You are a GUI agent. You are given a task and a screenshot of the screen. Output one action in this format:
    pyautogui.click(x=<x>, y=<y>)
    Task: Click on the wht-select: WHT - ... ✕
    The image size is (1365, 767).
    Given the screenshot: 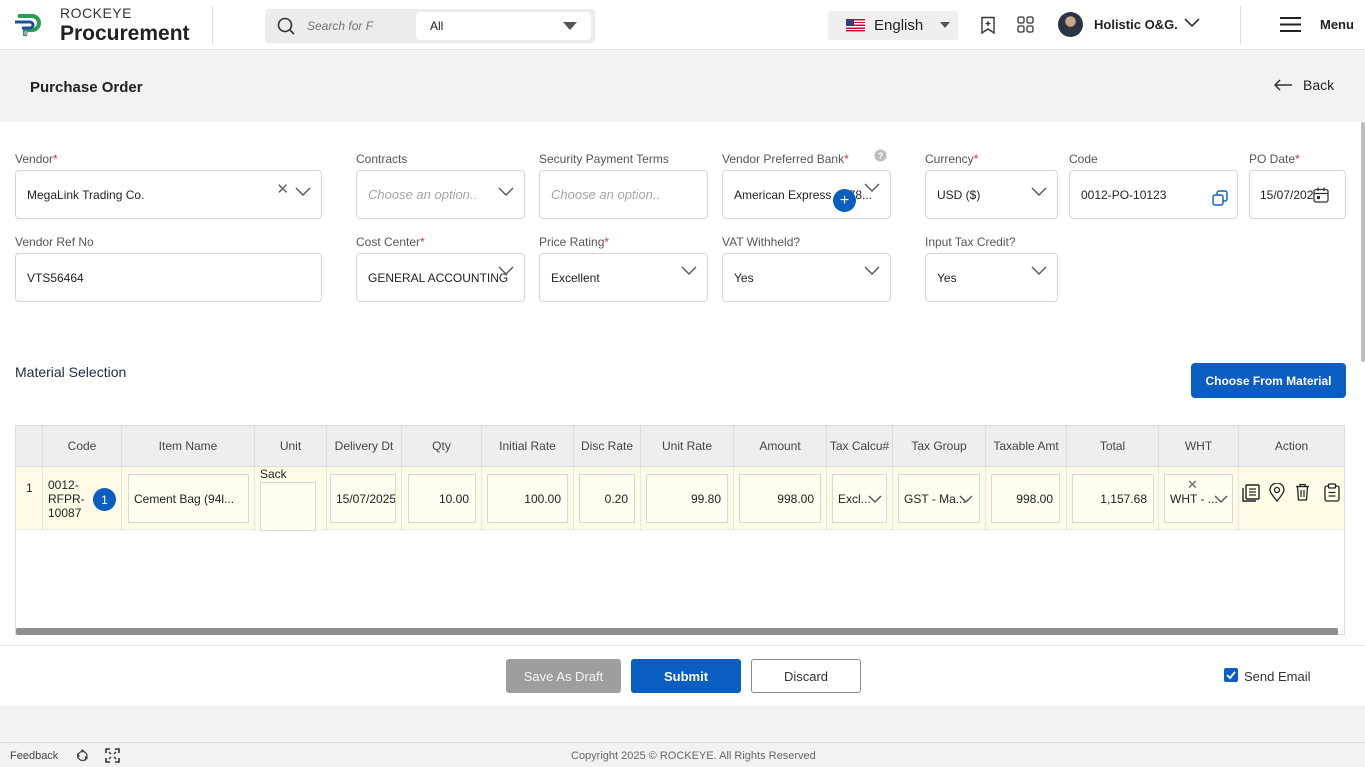 What is the action you would take?
    pyautogui.click(x=1198, y=498)
    